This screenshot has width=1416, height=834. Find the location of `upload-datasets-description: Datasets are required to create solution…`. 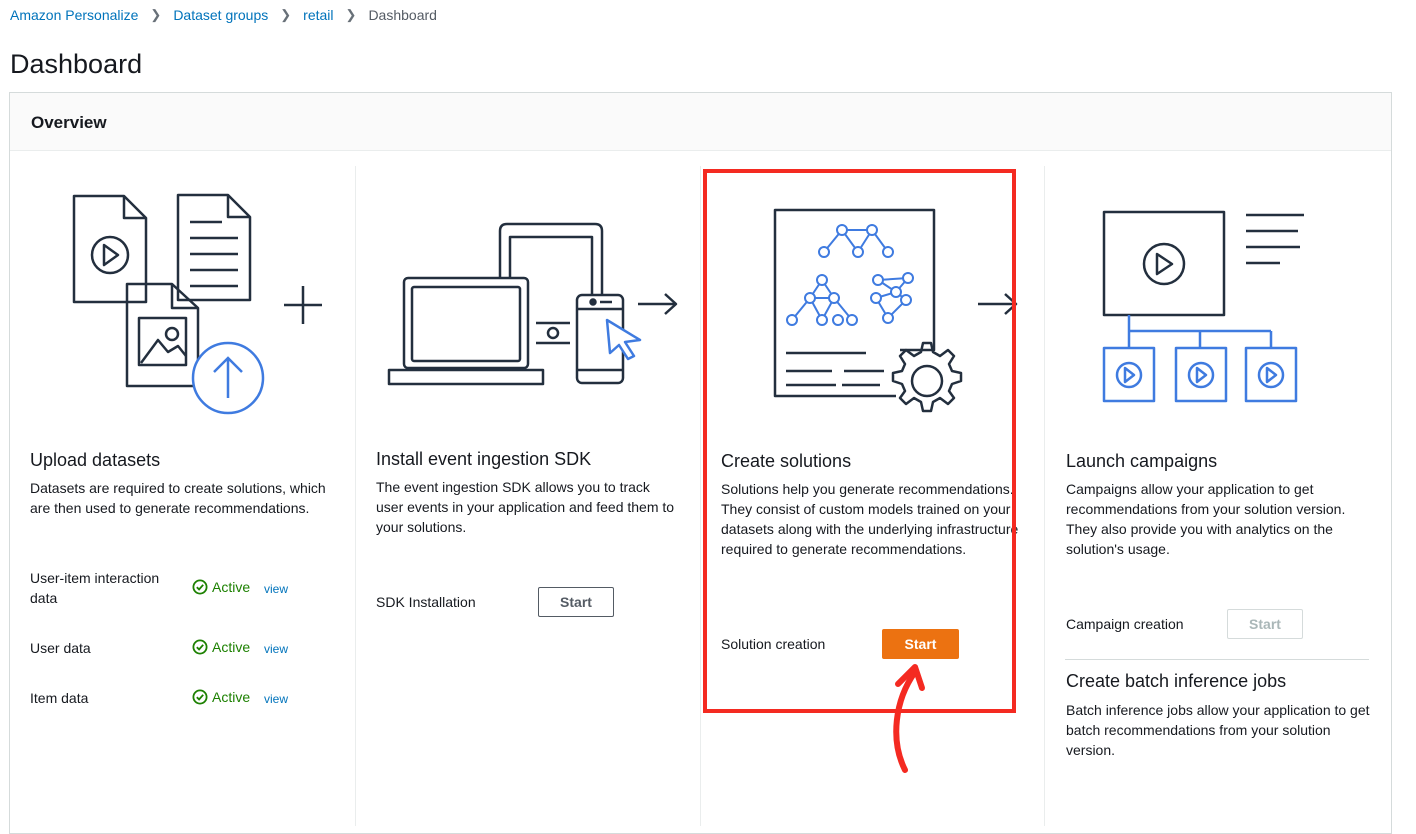

upload-datasets-description: Datasets are required to create solution… is located at coordinates (178, 498).